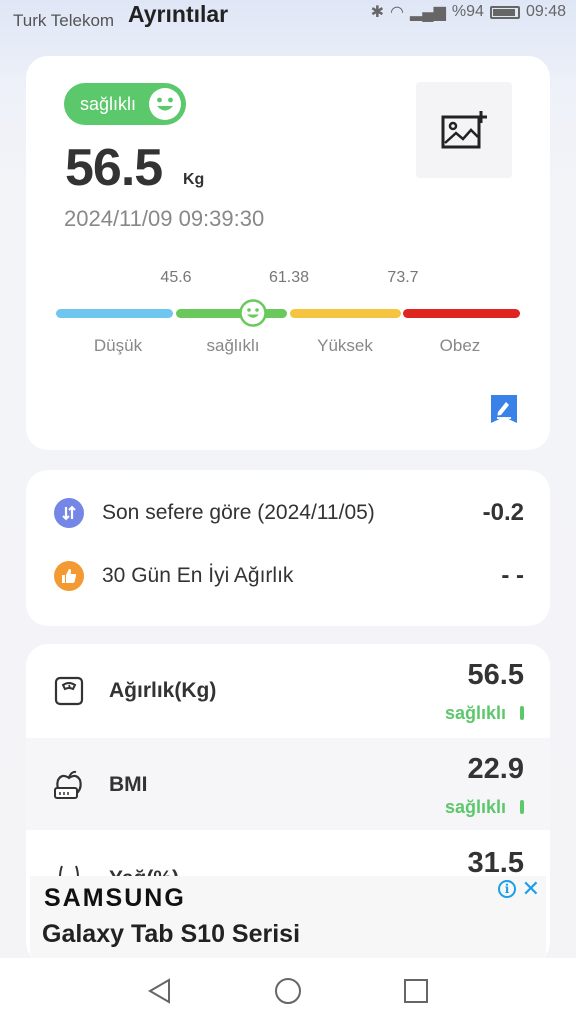 Image resolution: width=576 pixels, height=1024 pixels. I want to click on weight-unit: Kg, so click(194, 179).